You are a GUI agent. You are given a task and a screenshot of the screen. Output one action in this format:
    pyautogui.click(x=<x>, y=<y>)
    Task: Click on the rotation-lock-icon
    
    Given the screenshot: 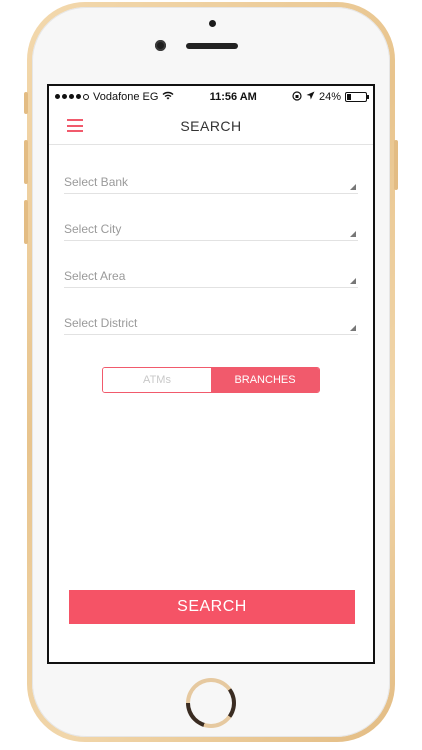 What is the action you would take?
    pyautogui.click(x=297, y=97)
    